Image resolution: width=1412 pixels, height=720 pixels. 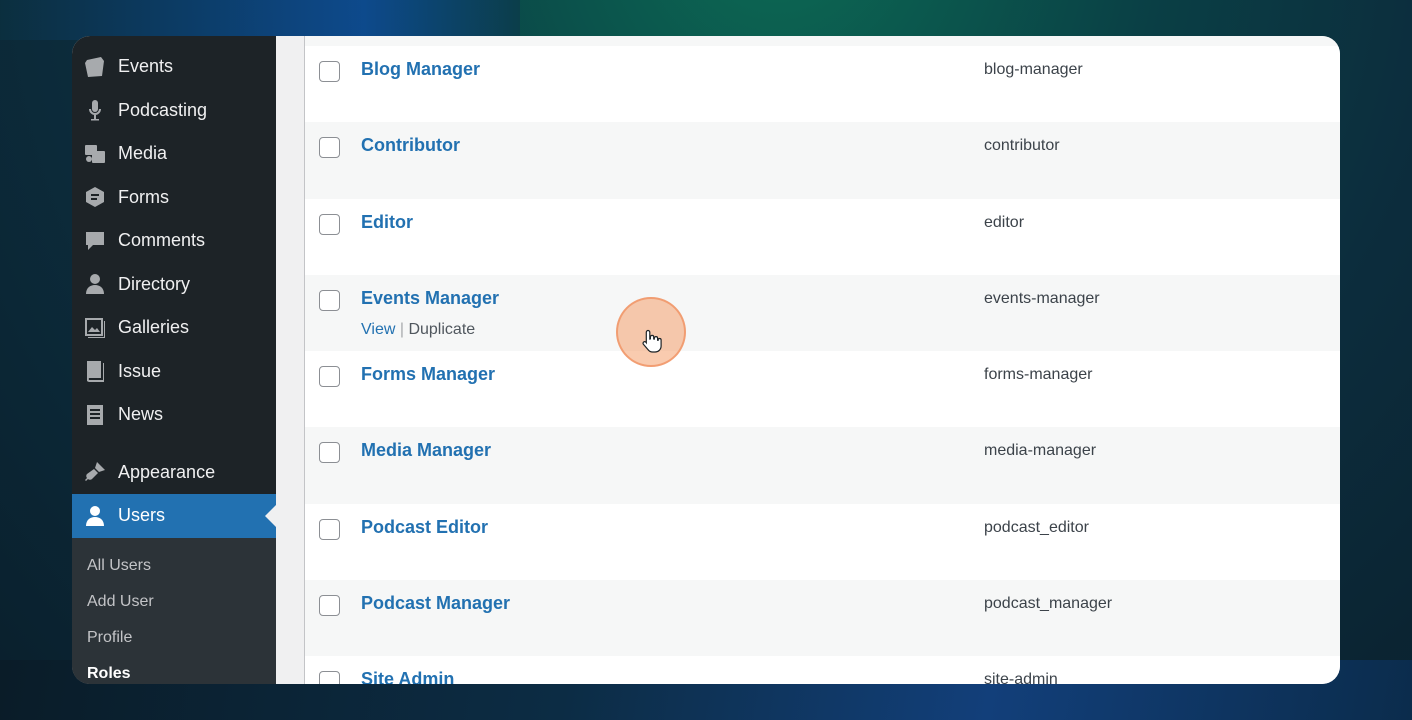 What do you see at coordinates (378, 329) in the screenshot?
I see `view-link: View` at bounding box center [378, 329].